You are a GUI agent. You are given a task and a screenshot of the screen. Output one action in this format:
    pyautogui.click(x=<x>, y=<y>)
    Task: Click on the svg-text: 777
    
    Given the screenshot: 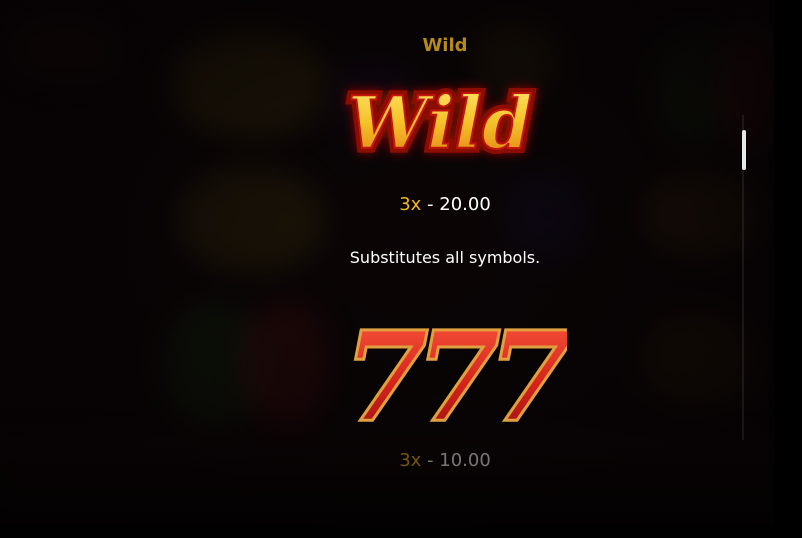 What is the action you would take?
    pyautogui.click(x=455, y=371)
    